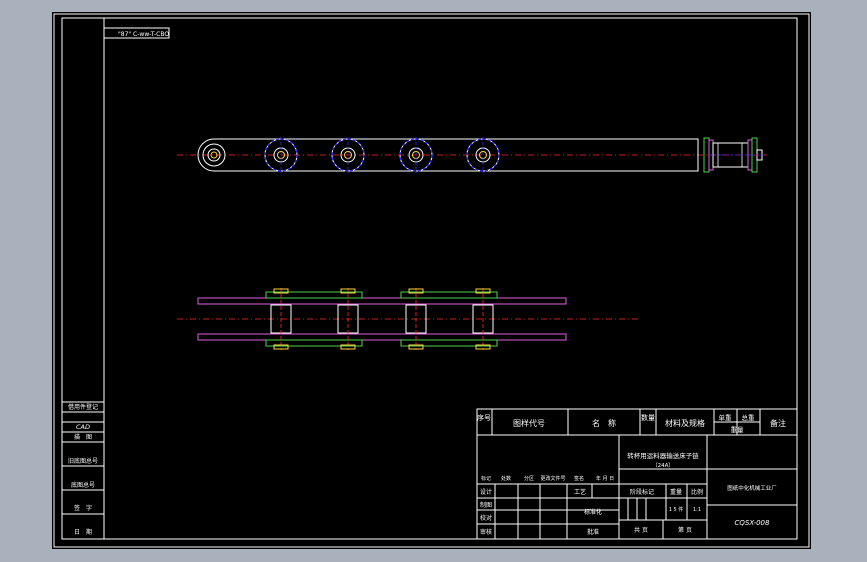  I want to click on mid-label-standard: 标准化, so click(593, 512).